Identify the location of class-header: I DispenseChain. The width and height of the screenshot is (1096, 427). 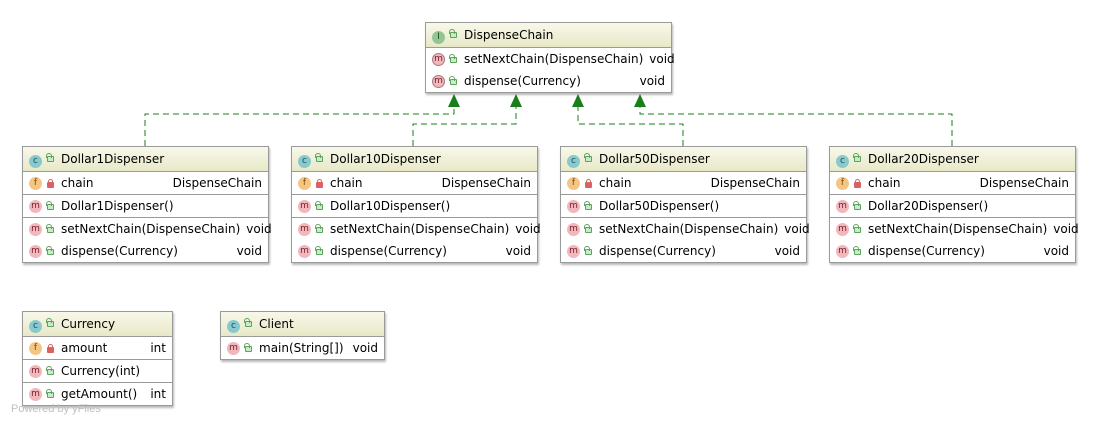
(548, 35).